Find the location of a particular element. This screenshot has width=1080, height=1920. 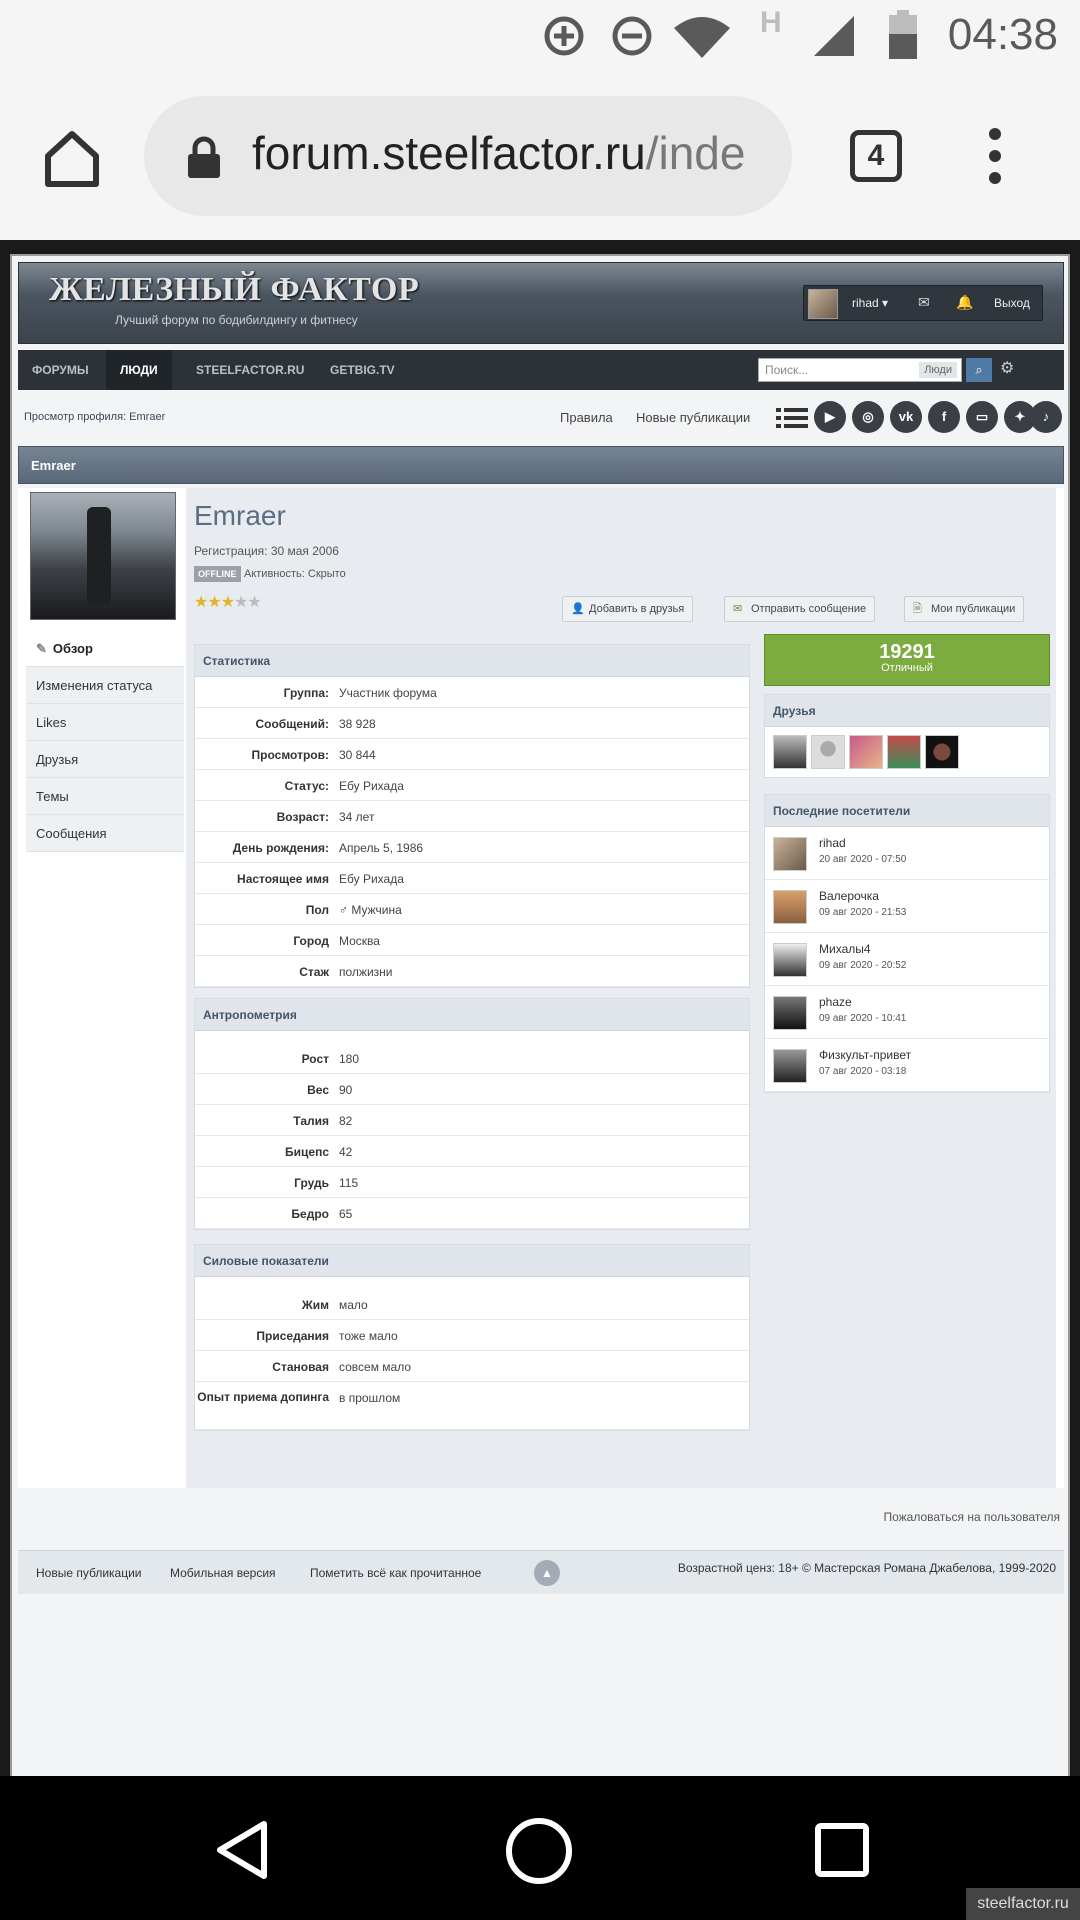

reputation-label: Отличный is located at coordinates (907, 668).